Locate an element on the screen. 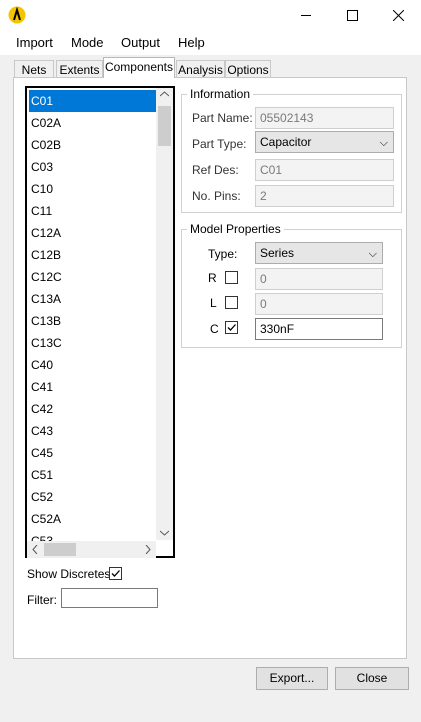 Image resolution: width=421 pixels, height=722 pixels. list-item: C10 is located at coordinates (93, 189).